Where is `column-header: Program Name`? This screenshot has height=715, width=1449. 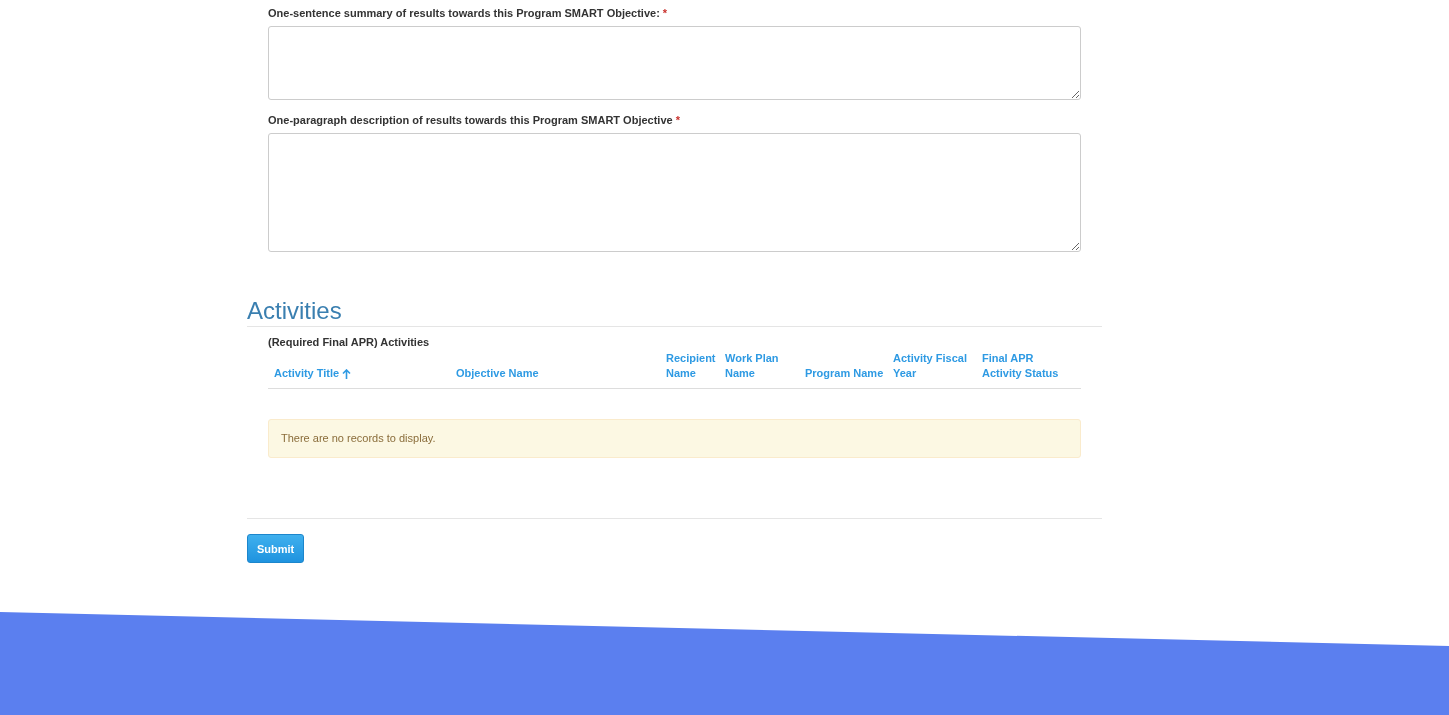
column-header: Program Name is located at coordinates (849, 377).